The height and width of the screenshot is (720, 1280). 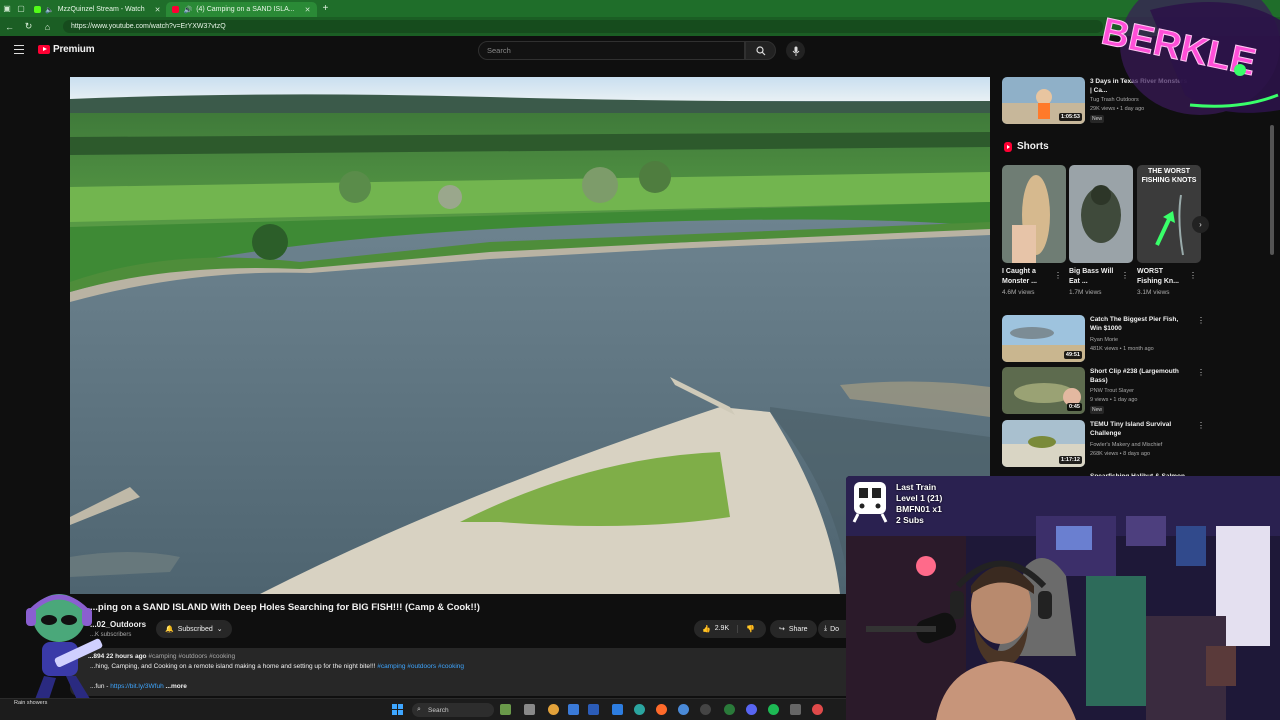 What do you see at coordinates (773, 709) in the screenshot?
I see `spotify-icon` at bounding box center [773, 709].